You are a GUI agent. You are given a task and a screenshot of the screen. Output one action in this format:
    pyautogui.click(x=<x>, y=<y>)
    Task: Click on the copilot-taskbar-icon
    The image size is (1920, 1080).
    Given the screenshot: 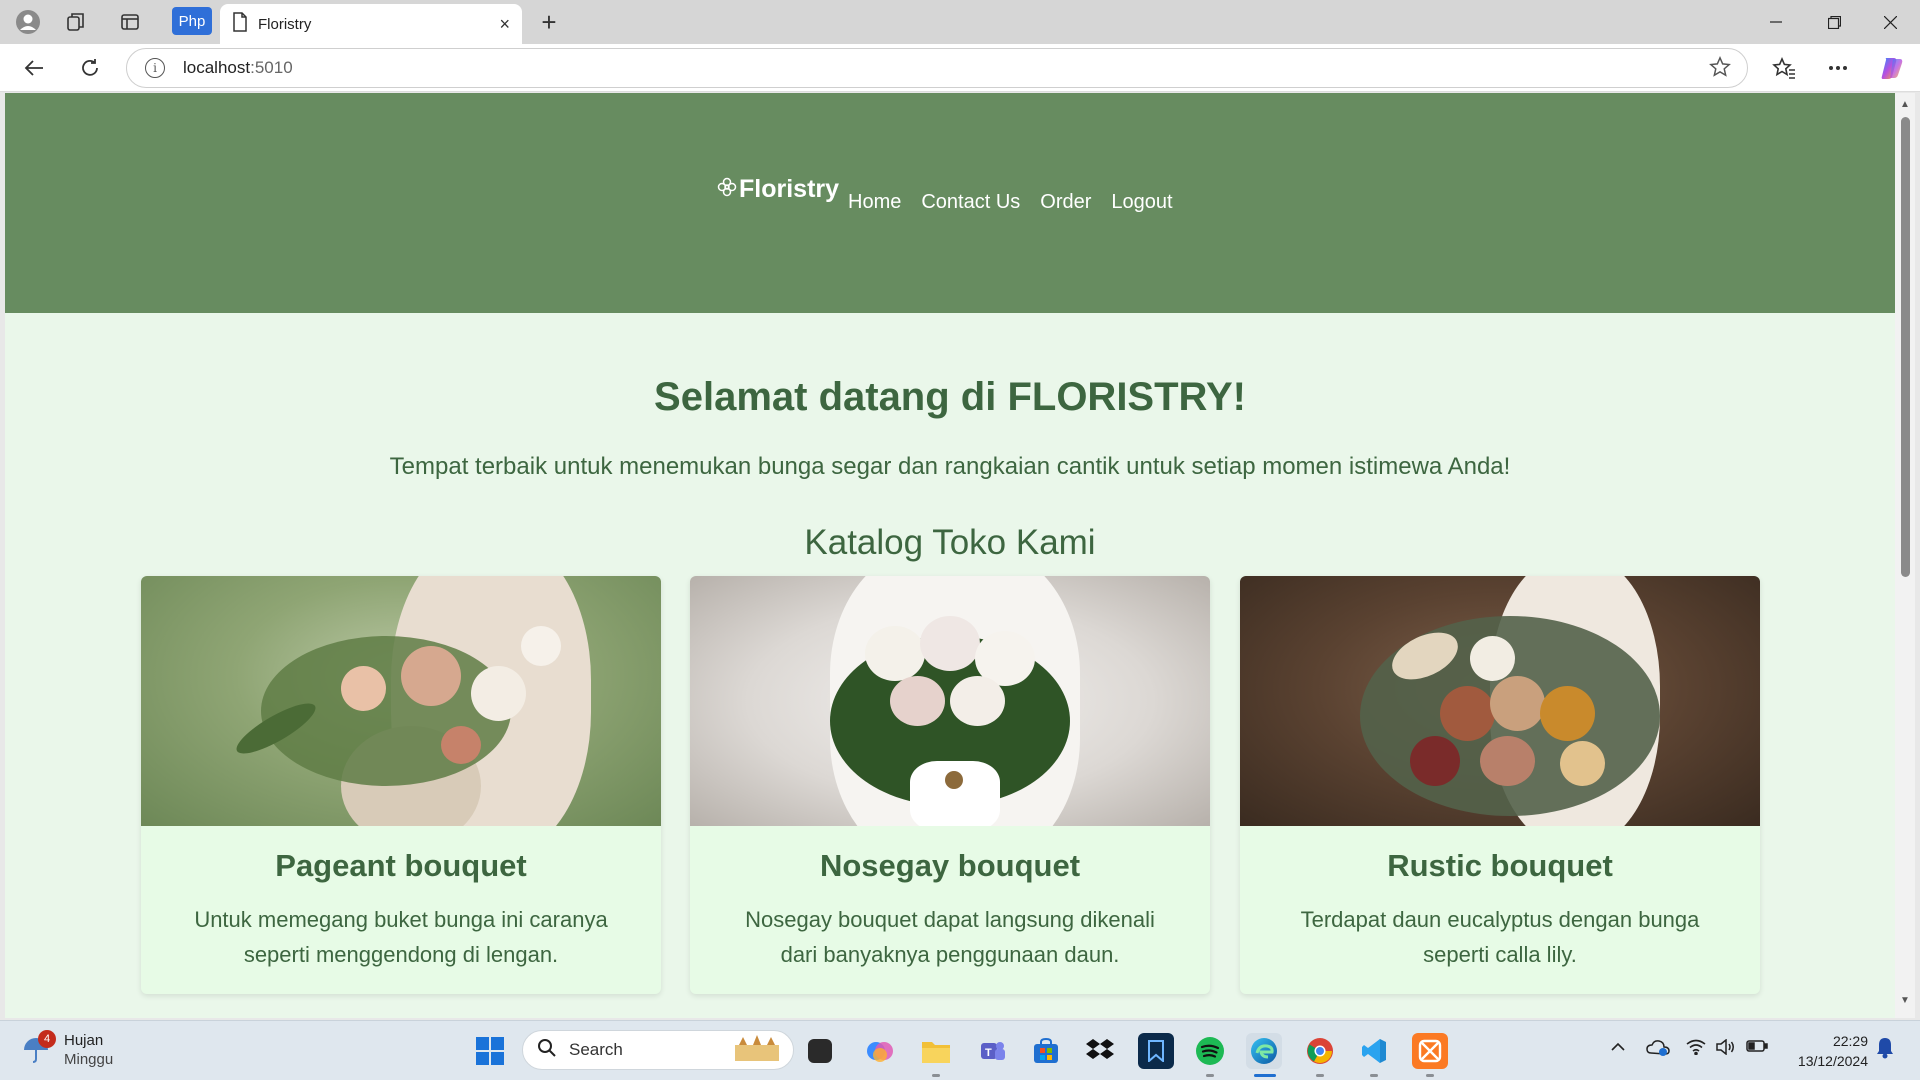 What is the action you would take?
    pyautogui.click(x=880, y=1051)
    